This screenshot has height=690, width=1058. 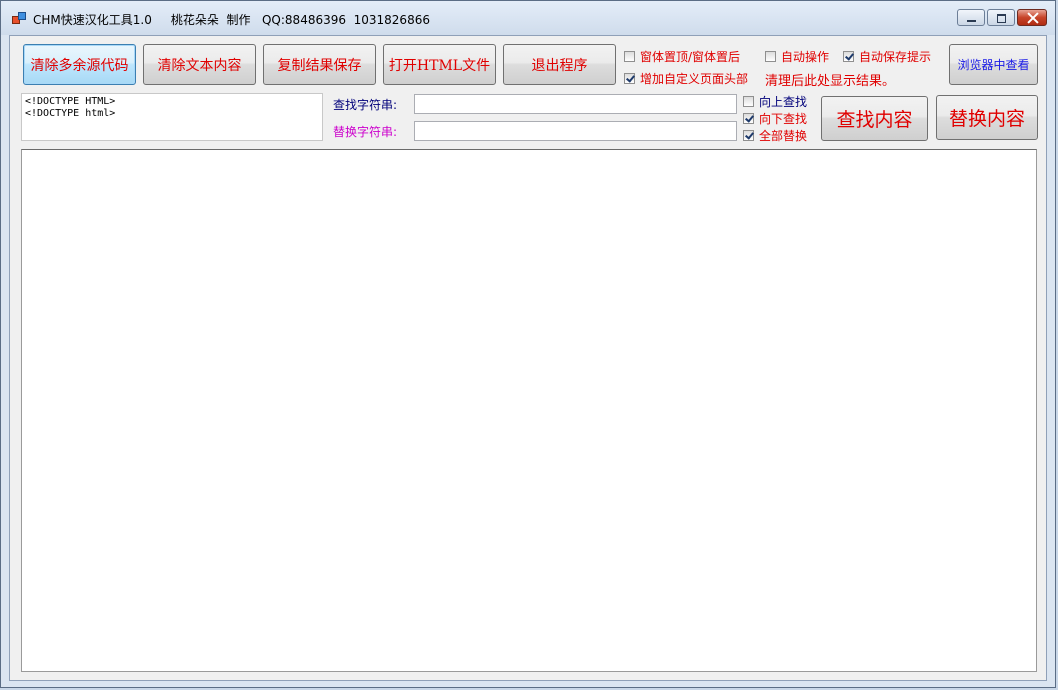 I want to click on auto-operate-checkbox: 自动操作, so click(x=797, y=56).